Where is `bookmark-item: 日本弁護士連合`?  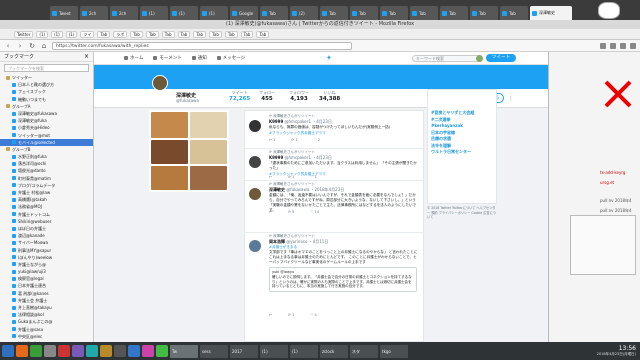
bookmark-item: 日本弁護士連合 is located at coordinates (46, 285).